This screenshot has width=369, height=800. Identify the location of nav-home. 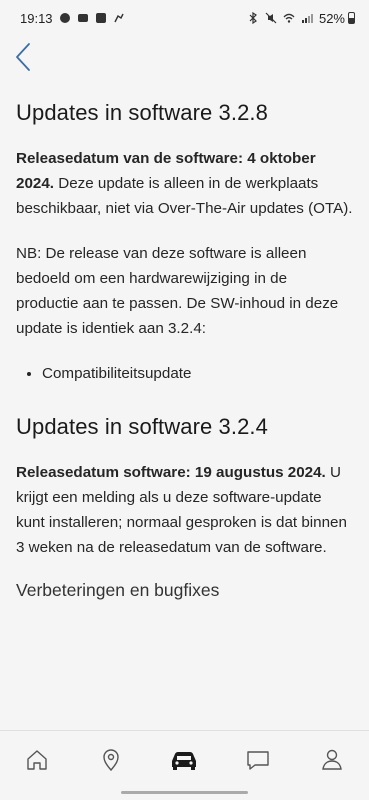
(37, 760).